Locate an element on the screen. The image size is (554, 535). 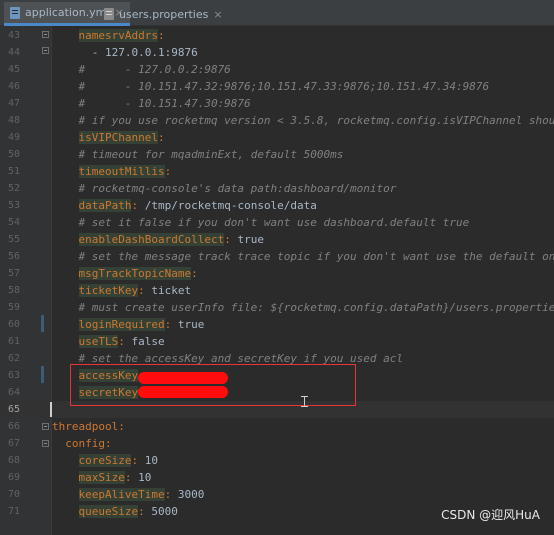
yaml-key: coreSize is located at coordinates (105, 460).